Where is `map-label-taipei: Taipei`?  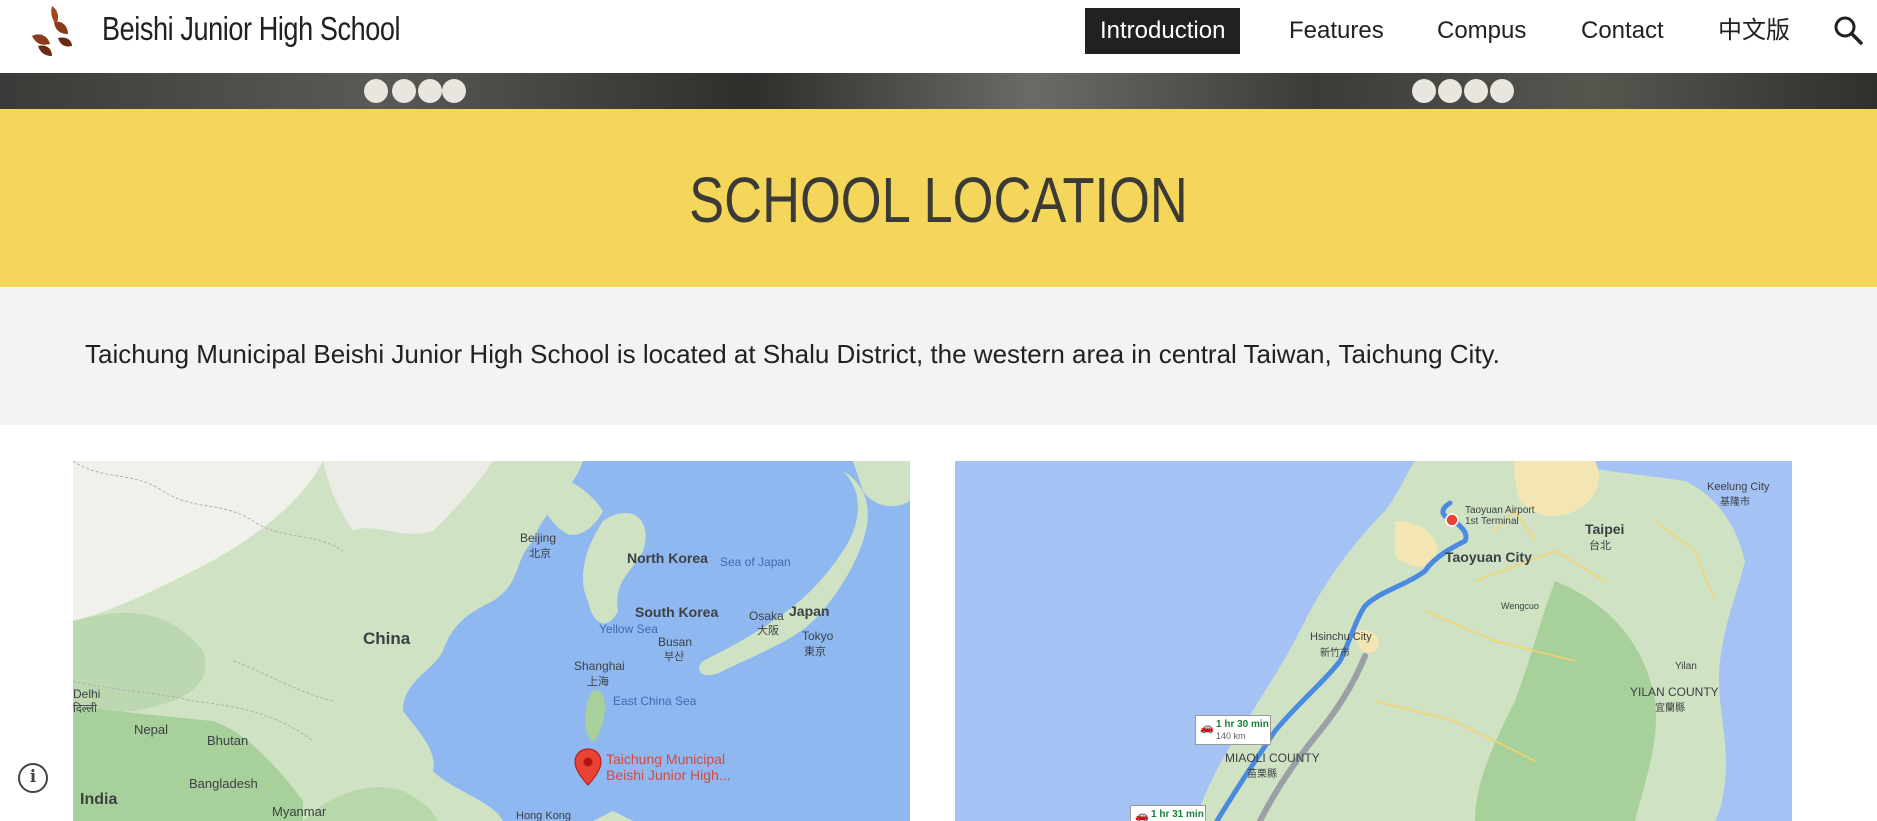 map-label-taipei: Taipei is located at coordinates (1605, 529).